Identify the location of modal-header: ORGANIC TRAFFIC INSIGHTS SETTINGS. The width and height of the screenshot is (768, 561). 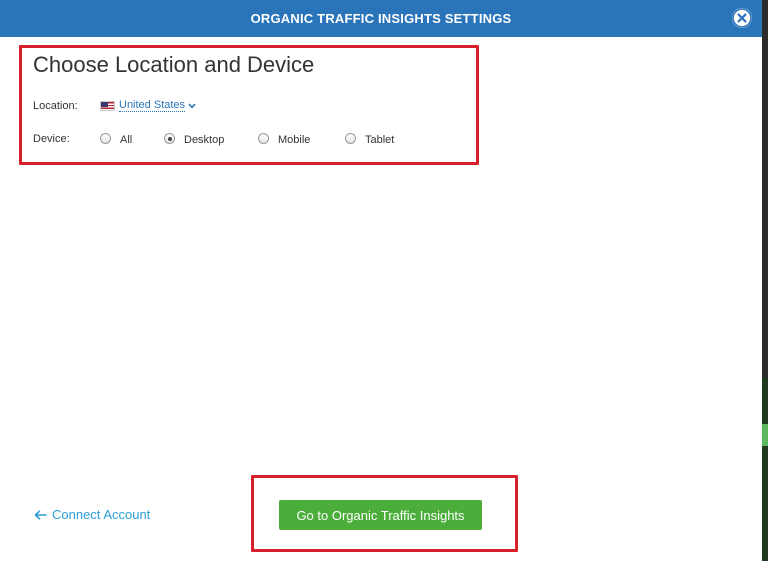
(381, 18).